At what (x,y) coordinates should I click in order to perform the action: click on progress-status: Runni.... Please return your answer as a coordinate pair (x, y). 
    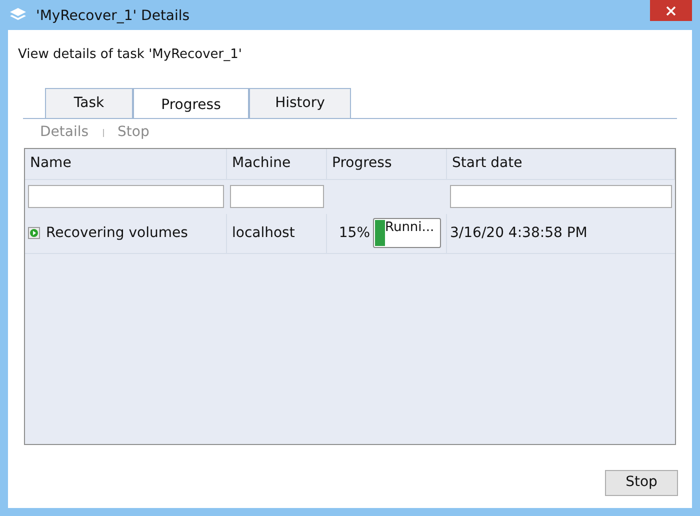
    Looking at the image, I should click on (409, 228).